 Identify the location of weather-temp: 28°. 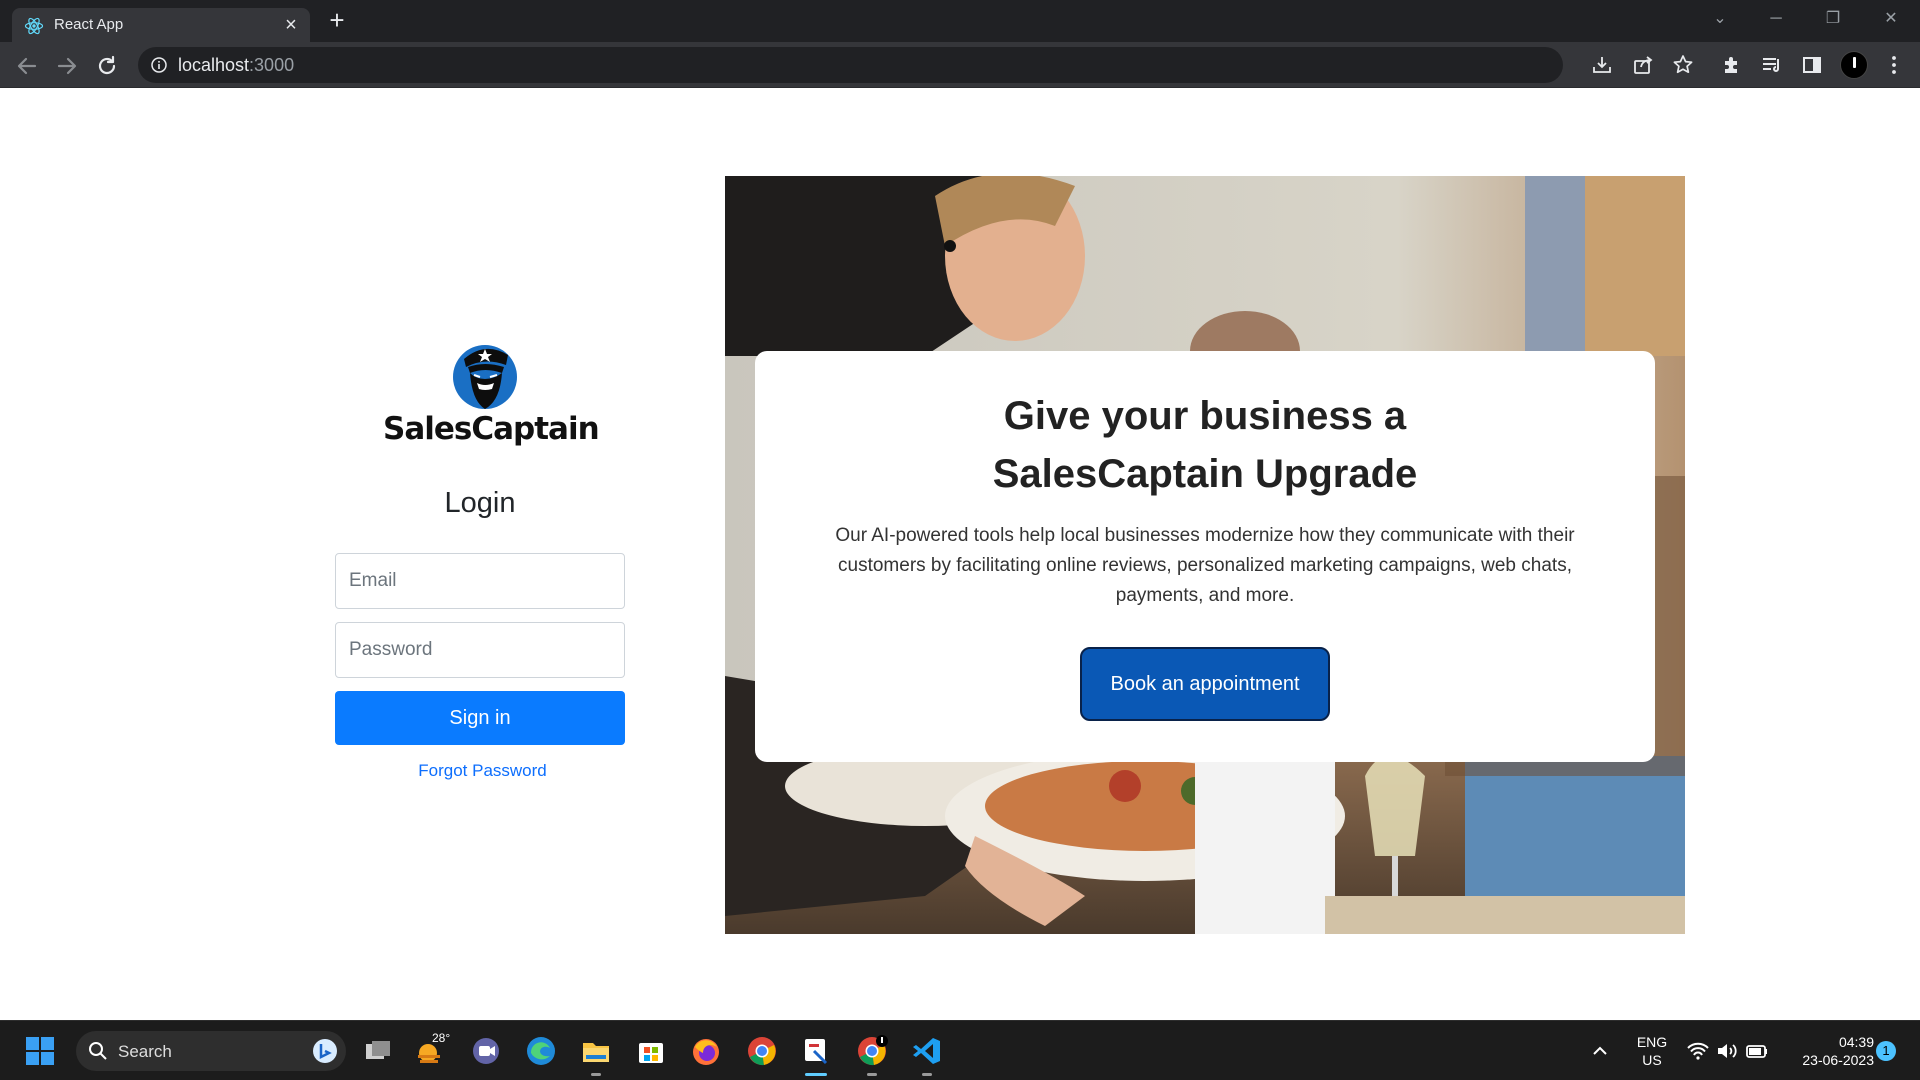
(441, 1038).